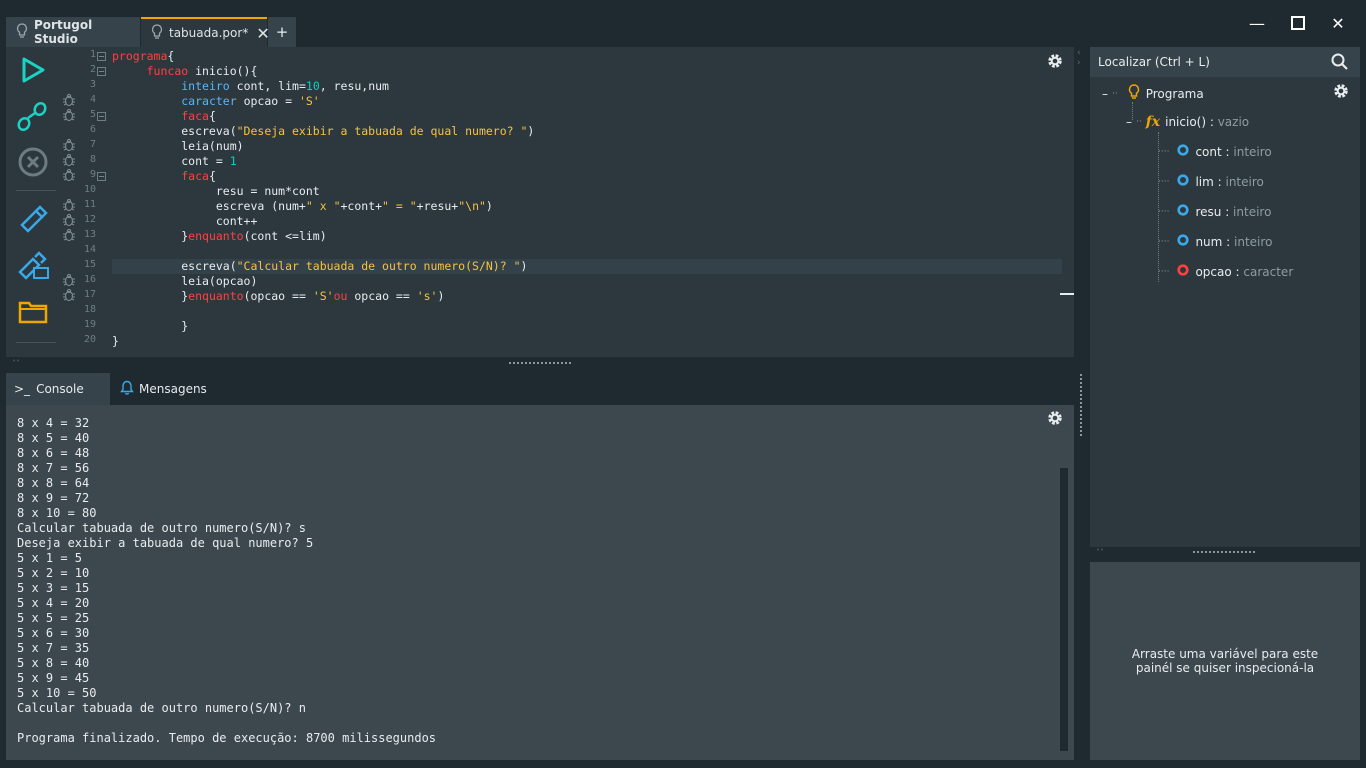  Describe the element at coordinates (89, 189) in the screenshot. I see `line-number: 10` at that location.